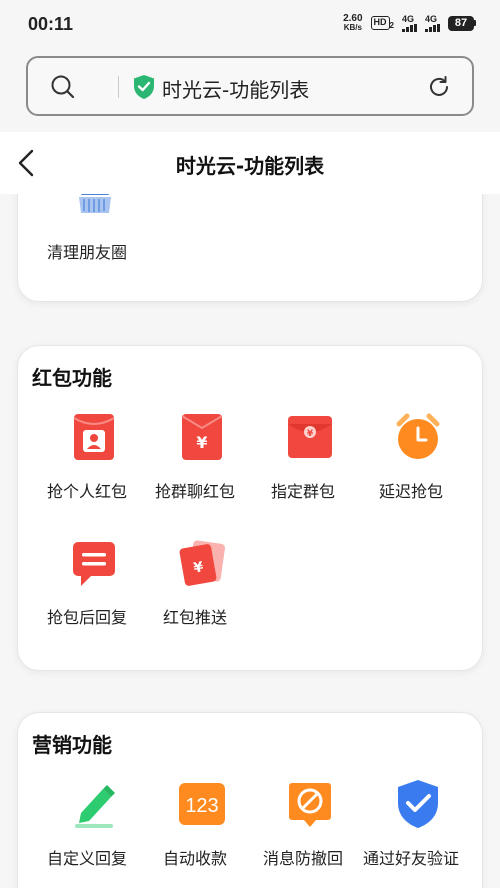 This screenshot has width=500, height=888. Describe the element at coordinates (63, 87) in the screenshot. I see `search-icon` at that location.